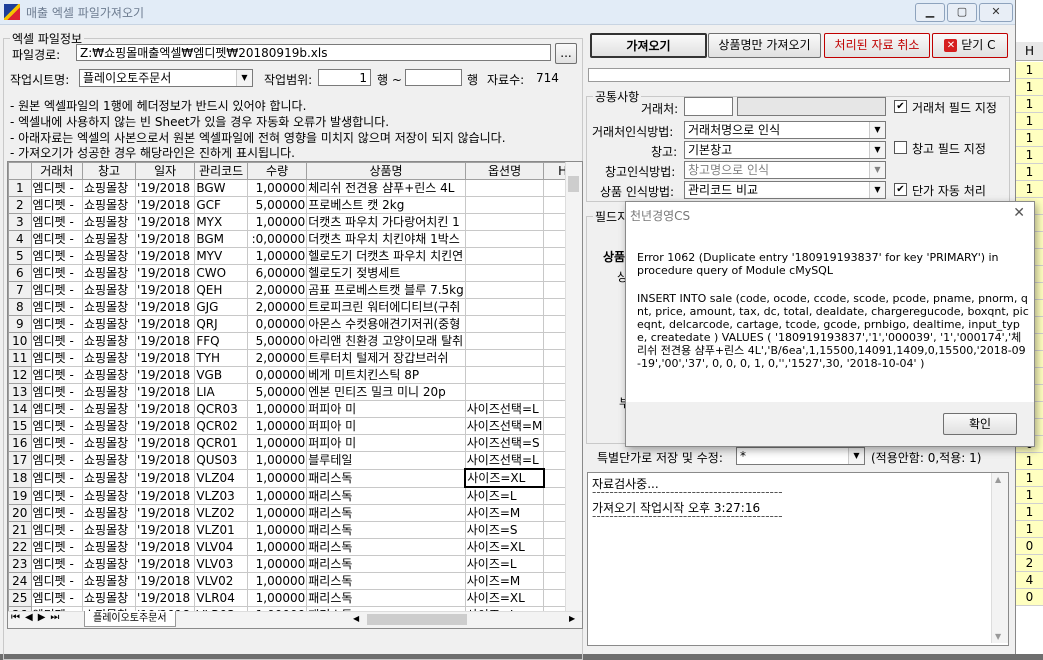 Image resolution: width=1043 pixels, height=660 pixels. I want to click on grid-cell: 체리쉬 전견용 샴푸+린스 4L, so click(386, 188).